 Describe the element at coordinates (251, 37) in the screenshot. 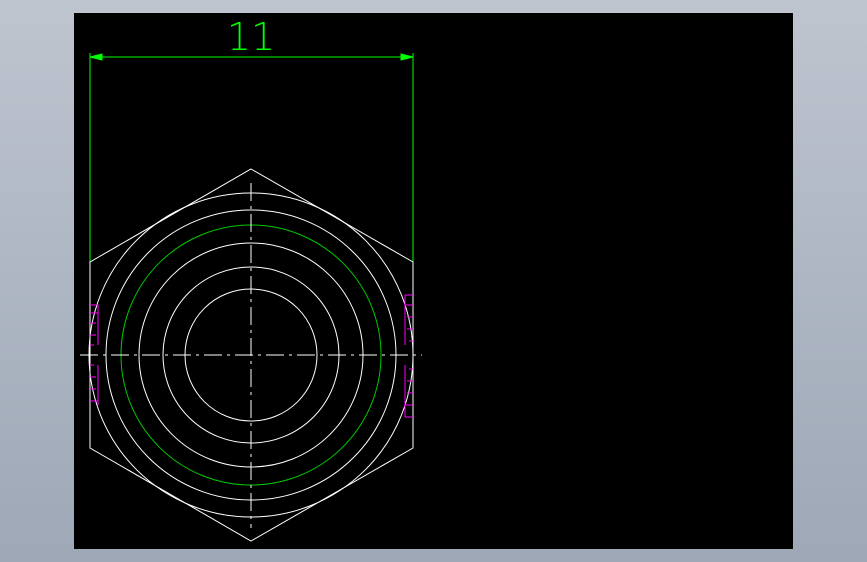

I see `dimension-text: 11` at that location.